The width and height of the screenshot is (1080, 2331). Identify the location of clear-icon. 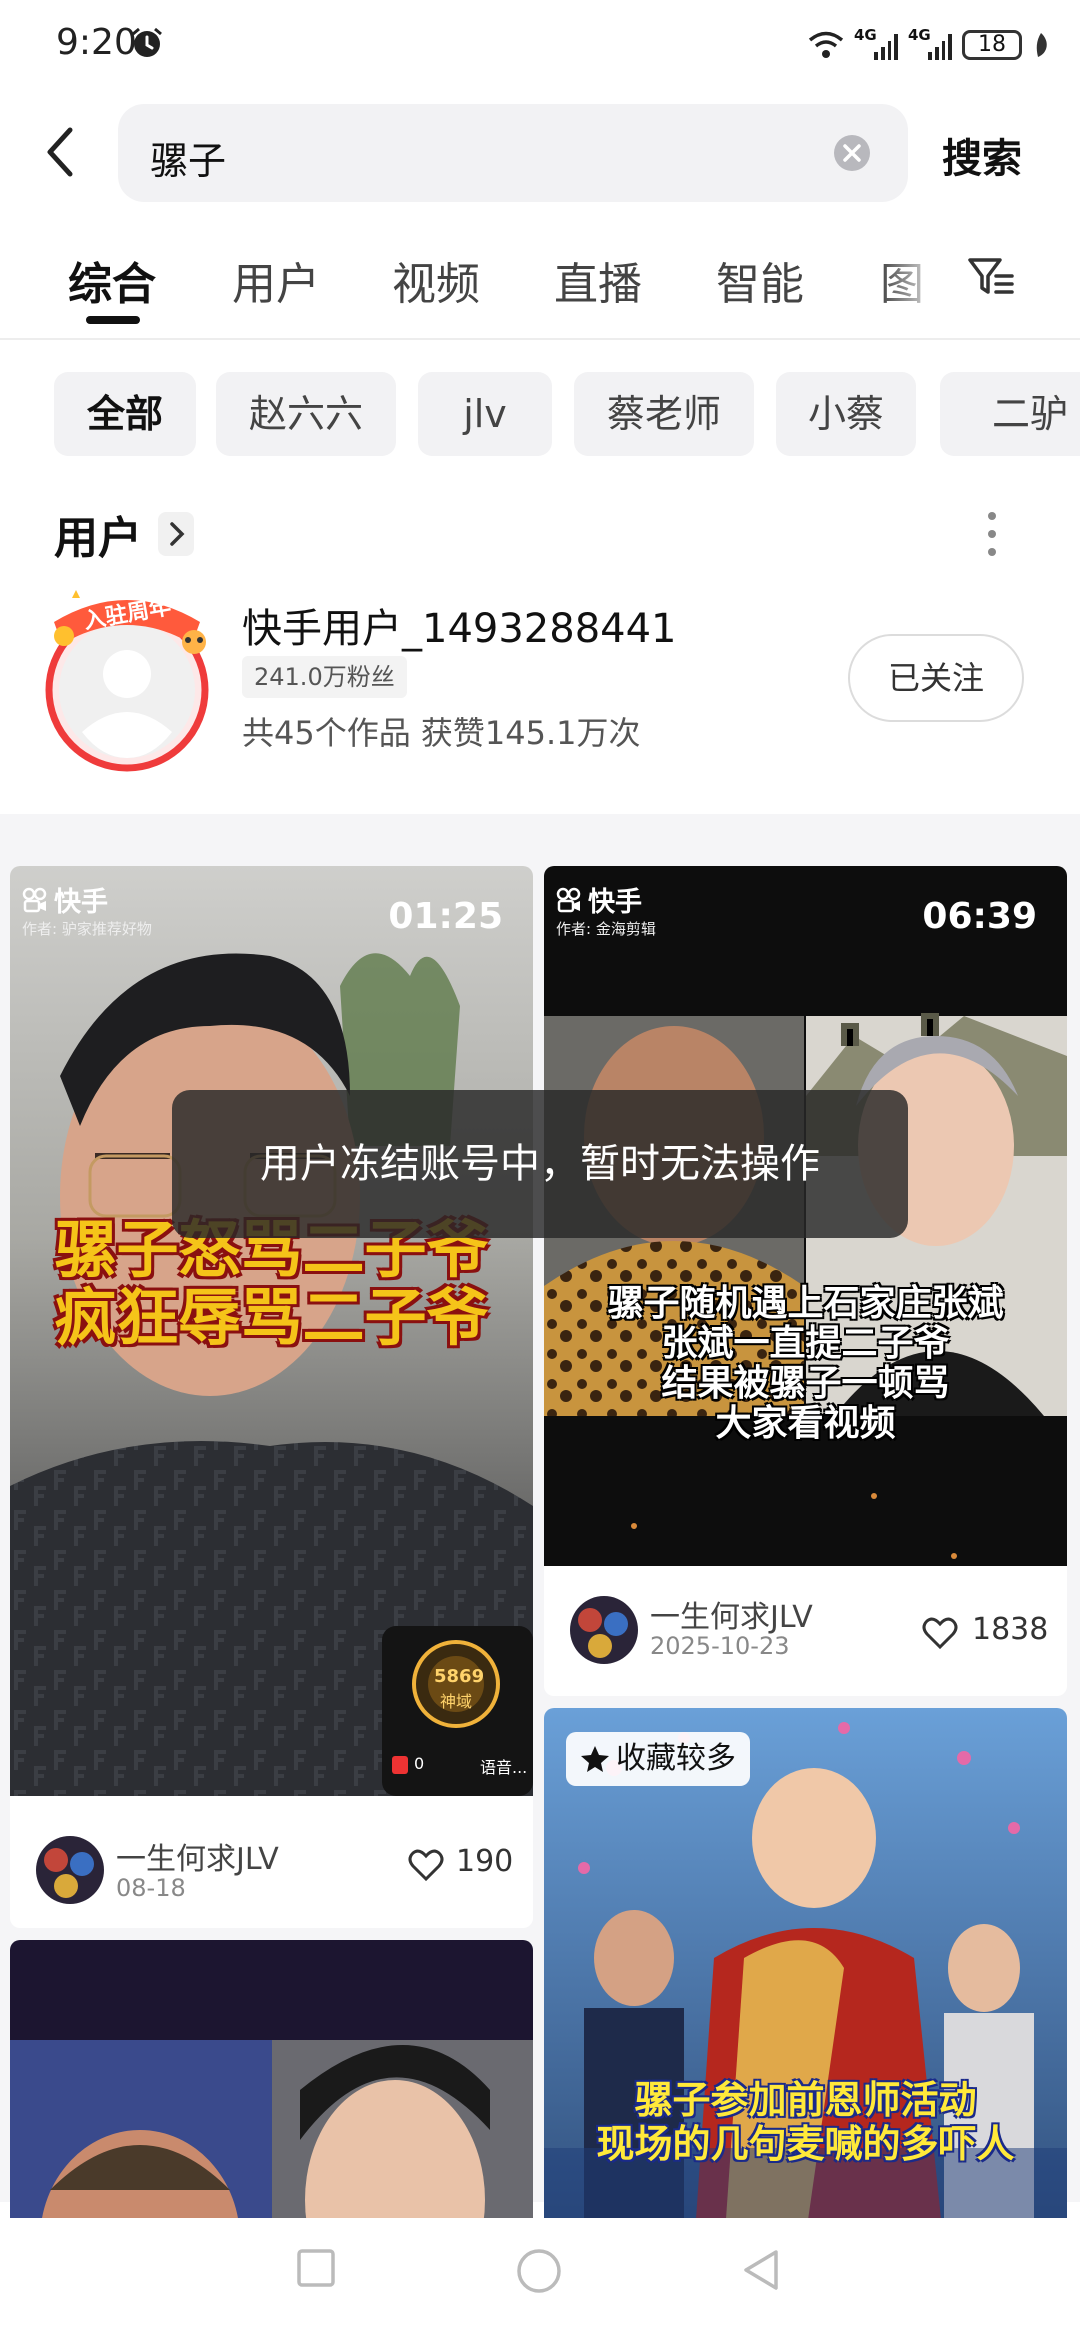
(852, 153).